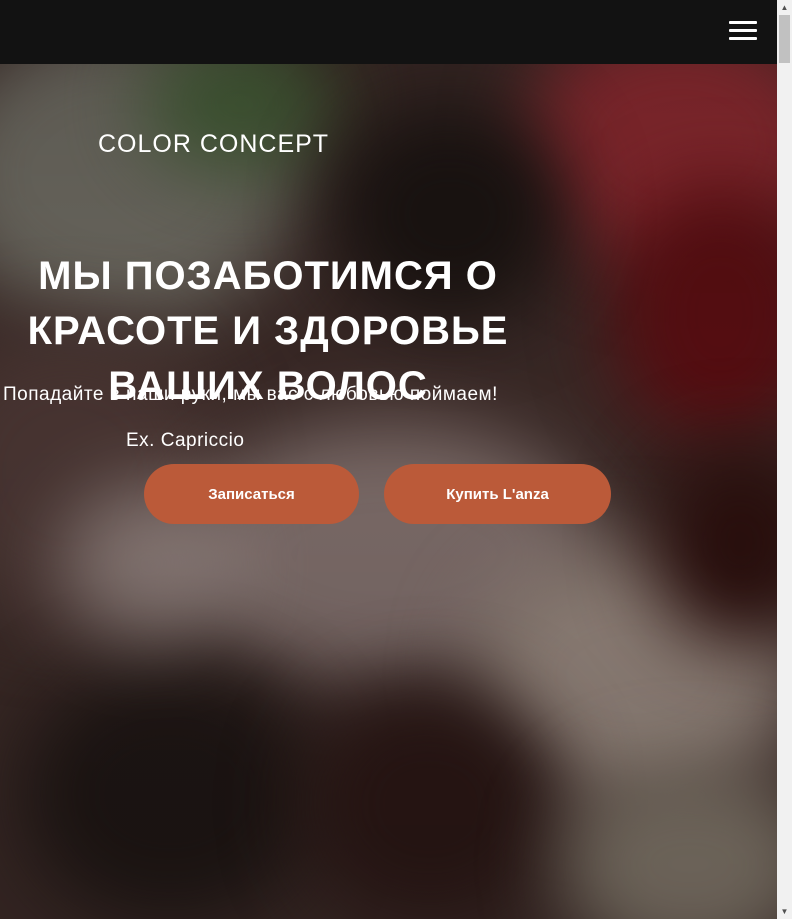 The height and width of the screenshot is (919, 792). Describe the element at coordinates (214, 144) in the screenshot. I see `brand-name: COLOR CONCEPT` at that location.